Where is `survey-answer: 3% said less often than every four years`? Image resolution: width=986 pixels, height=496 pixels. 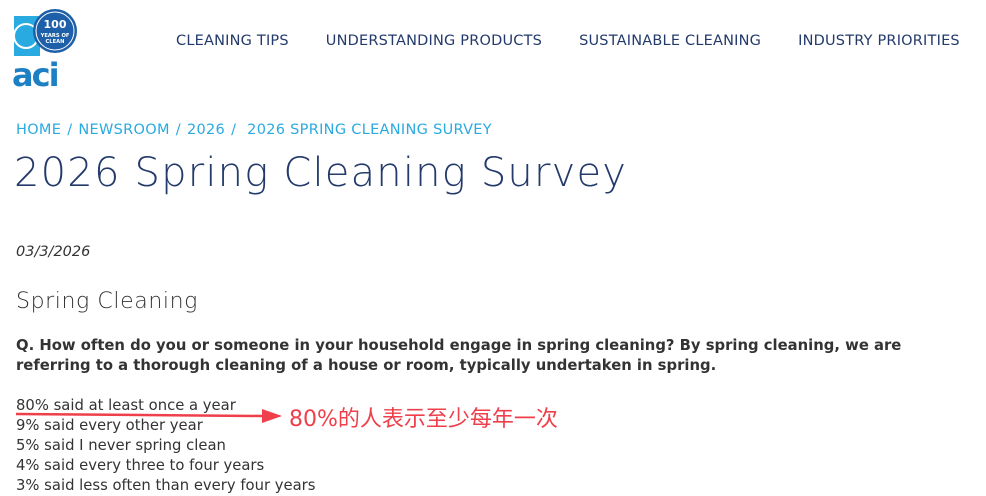 survey-answer: 3% said less often than every four years is located at coordinates (166, 485).